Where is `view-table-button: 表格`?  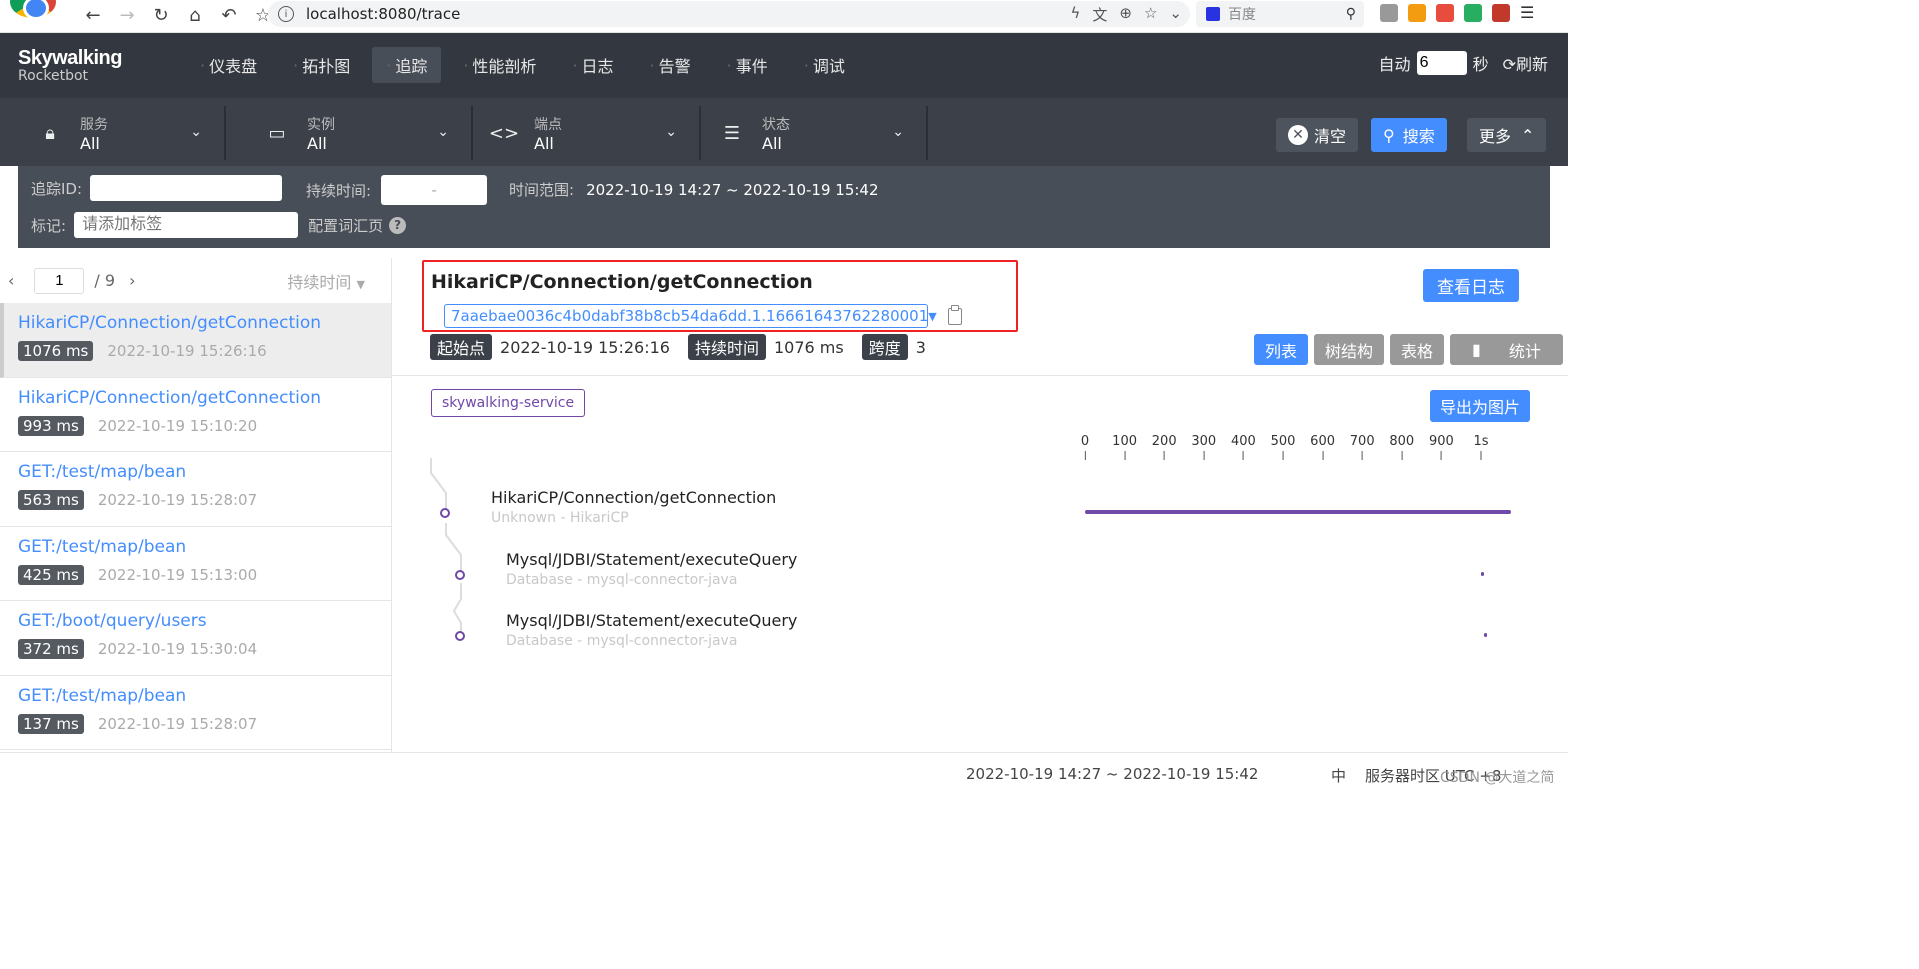 view-table-button: 表格 is located at coordinates (1417, 349).